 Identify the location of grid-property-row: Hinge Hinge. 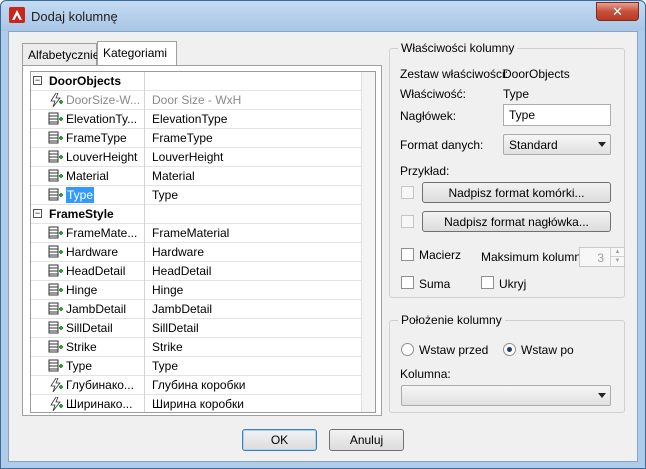
(196, 290).